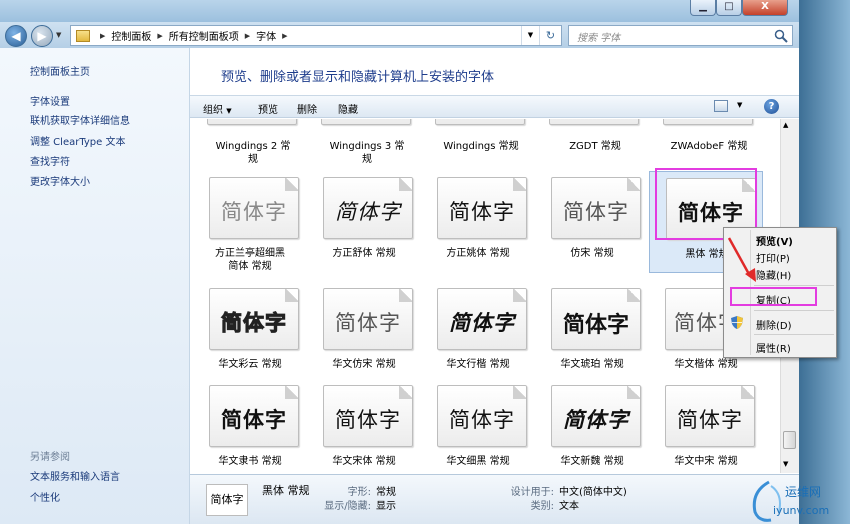 The height and width of the screenshot is (524, 850). What do you see at coordinates (592, 461) in the screenshot?
I see `font-name: 华文新魏 常规` at bounding box center [592, 461].